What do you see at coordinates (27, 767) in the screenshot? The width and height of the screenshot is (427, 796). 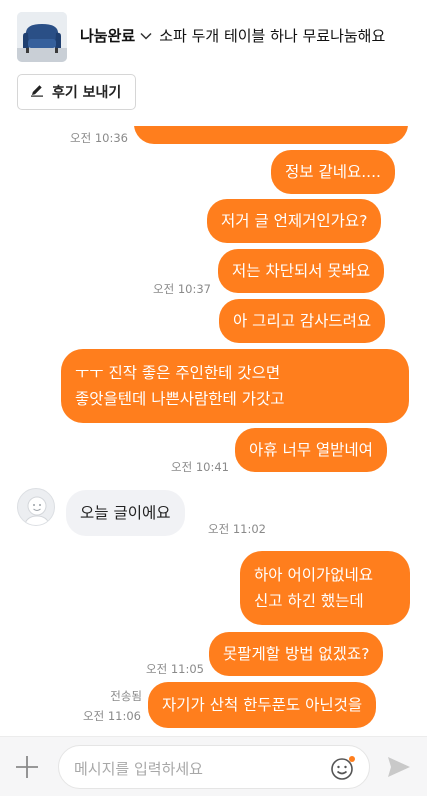 I see `plus-icon` at bounding box center [27, 767].